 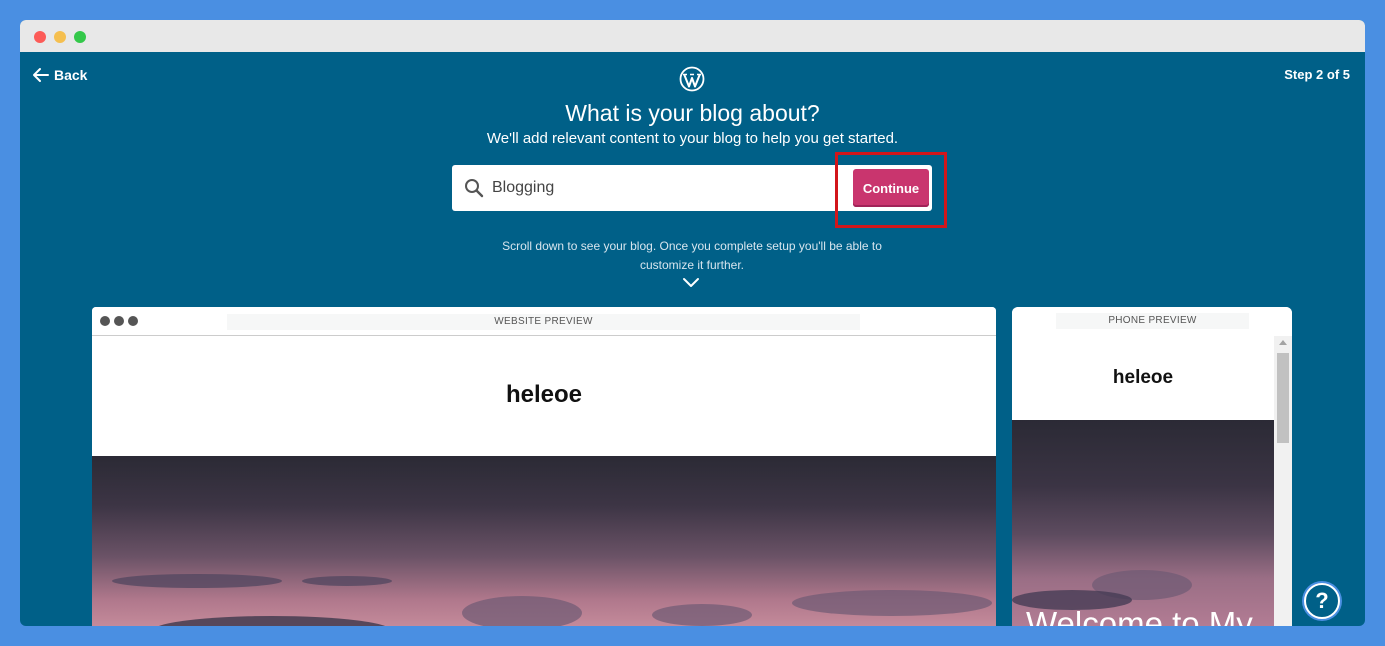 What do you see at coordinates (692, 36) in the screenshot?
I see `window-titlebar` at bounding box center [692, 36].